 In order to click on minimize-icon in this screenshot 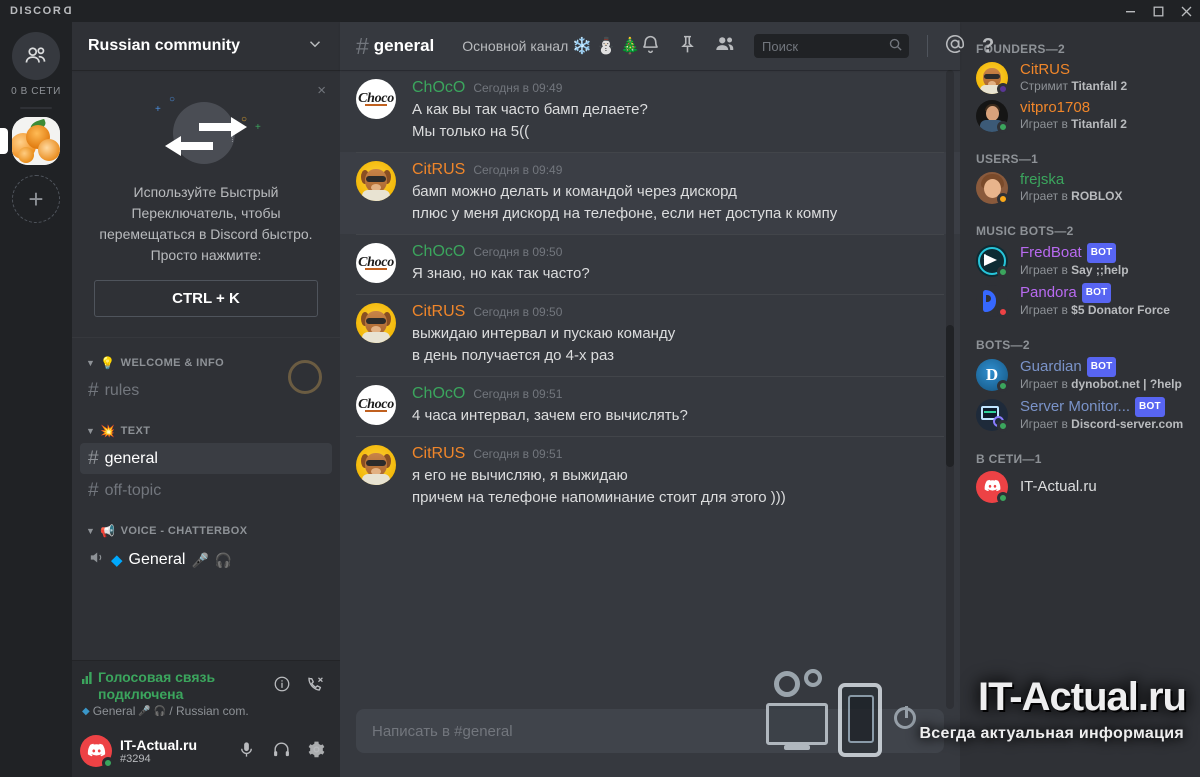, I will do `click(1130, 11)`.